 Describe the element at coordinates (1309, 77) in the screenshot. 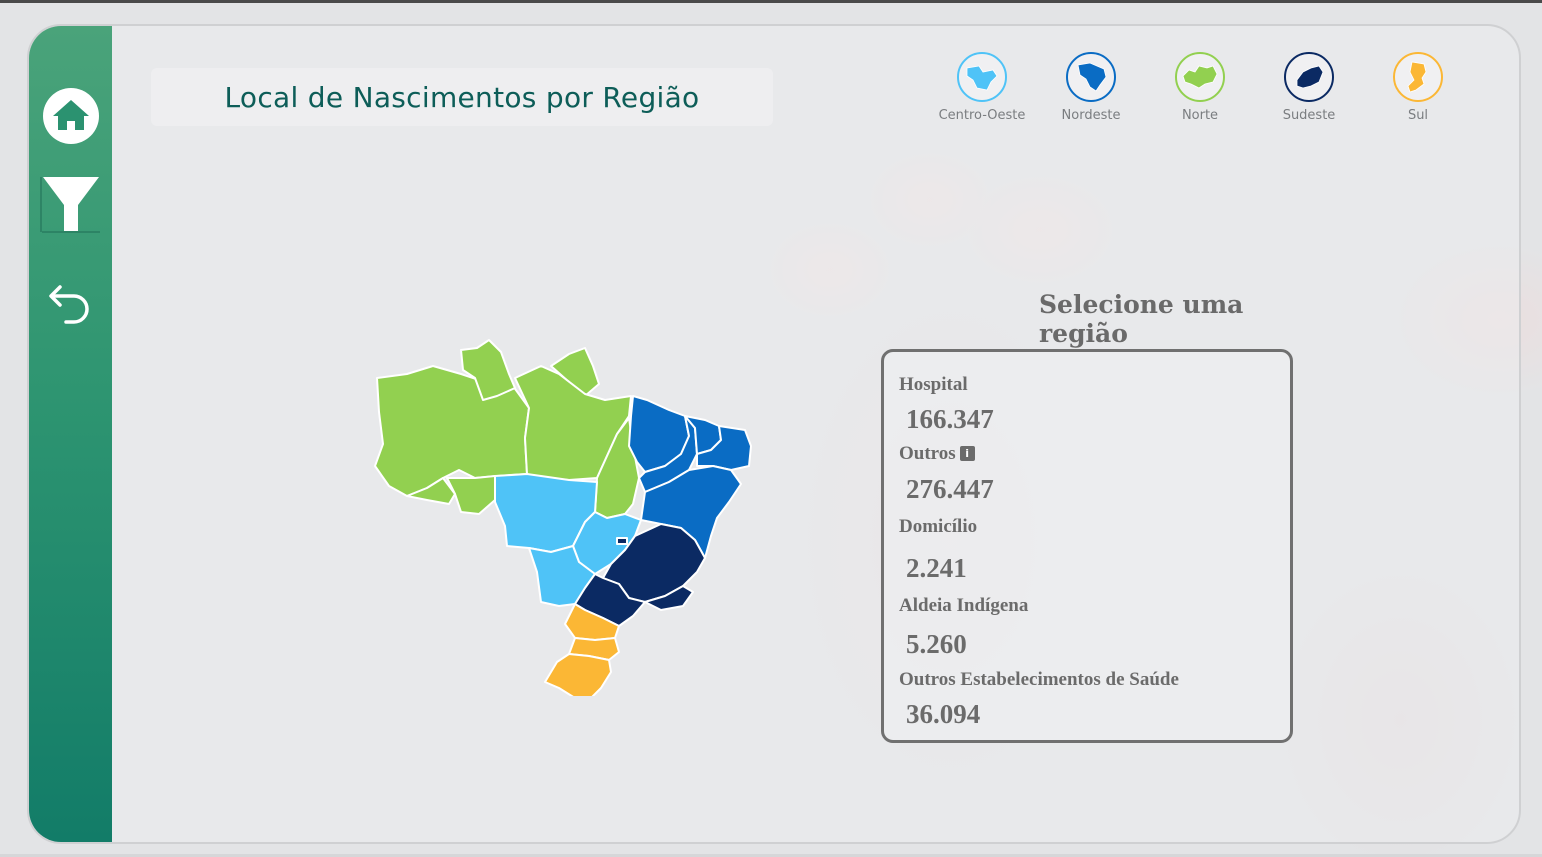

I see `sudeste-map-icon` at that location.